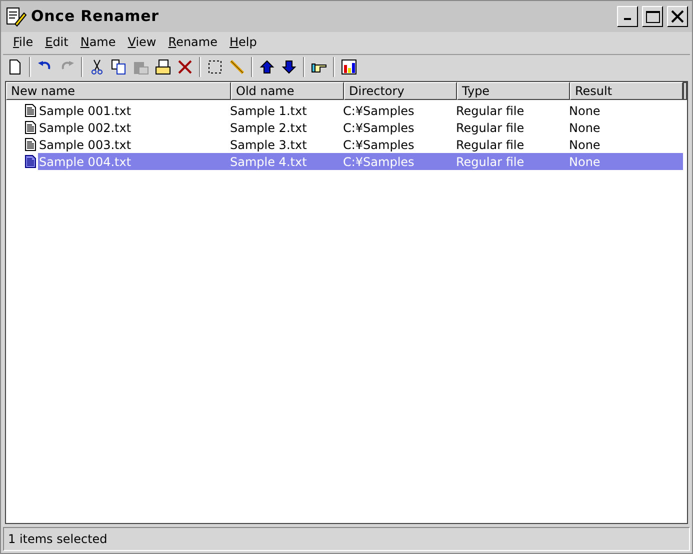 Image resolution: width=693 pixels, height=554 pixels. What do you see at coordinates (237, 67) in the screenshot?
I see `pencil-icon` at bounding box center [237, 67].